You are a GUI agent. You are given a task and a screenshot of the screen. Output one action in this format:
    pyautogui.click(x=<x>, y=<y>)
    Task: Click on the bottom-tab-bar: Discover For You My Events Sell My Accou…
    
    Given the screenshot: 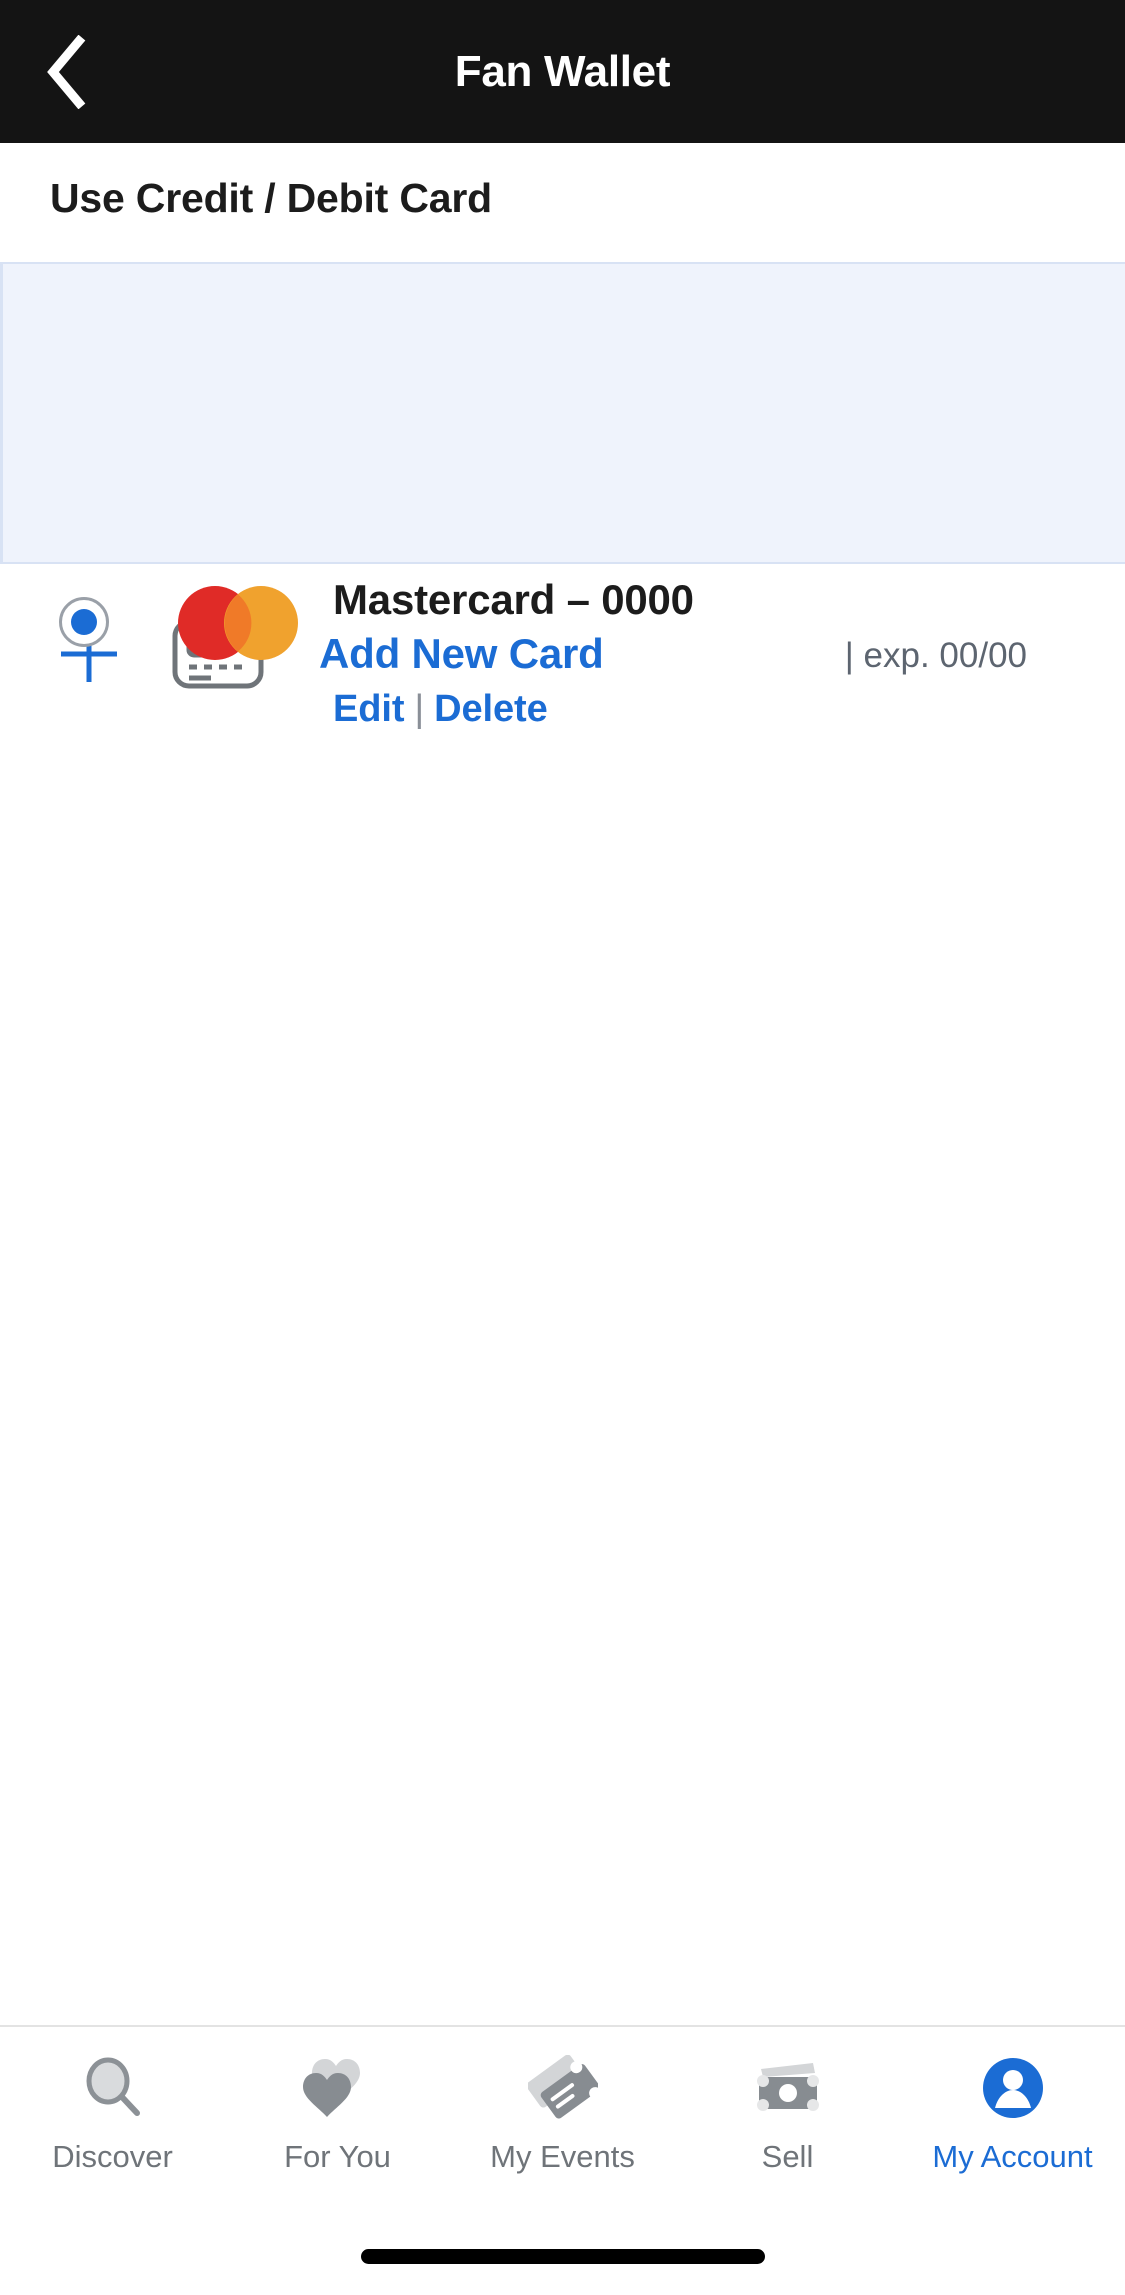 What is the action you would take?
    pyautogui.click(x=562, y=2121)
    